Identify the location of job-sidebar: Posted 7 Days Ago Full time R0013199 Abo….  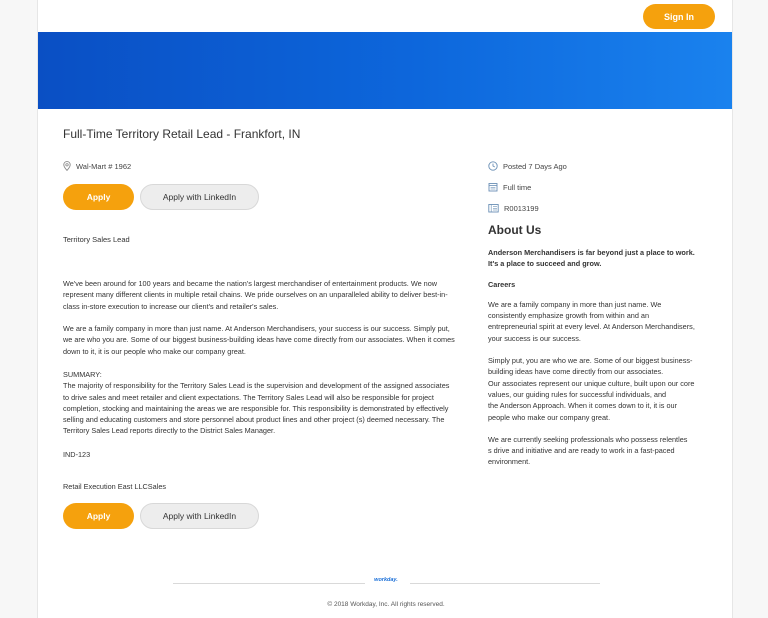
(598, 314).